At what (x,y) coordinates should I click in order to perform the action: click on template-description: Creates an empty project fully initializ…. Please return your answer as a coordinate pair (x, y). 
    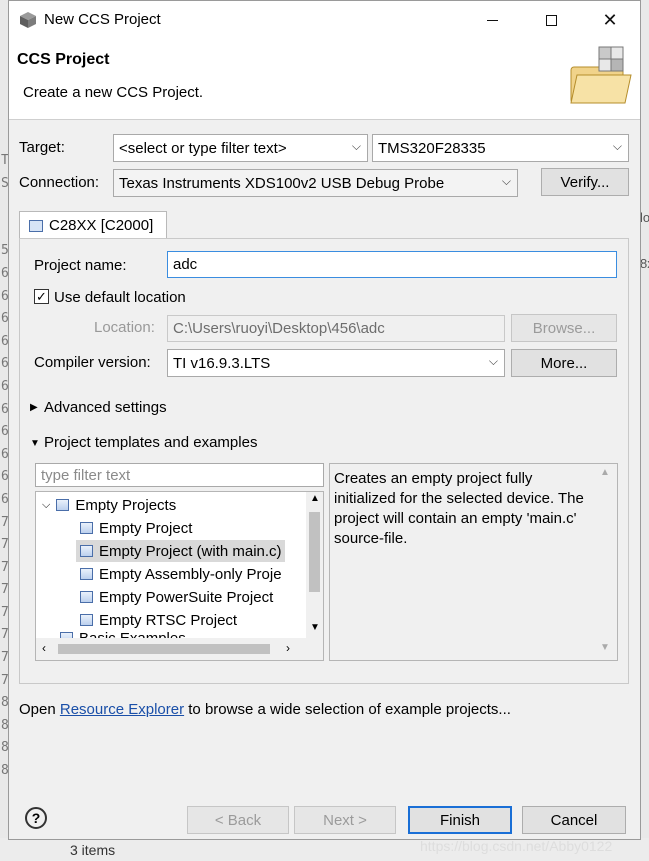
    Looking at the image, I should click on (473, 562).